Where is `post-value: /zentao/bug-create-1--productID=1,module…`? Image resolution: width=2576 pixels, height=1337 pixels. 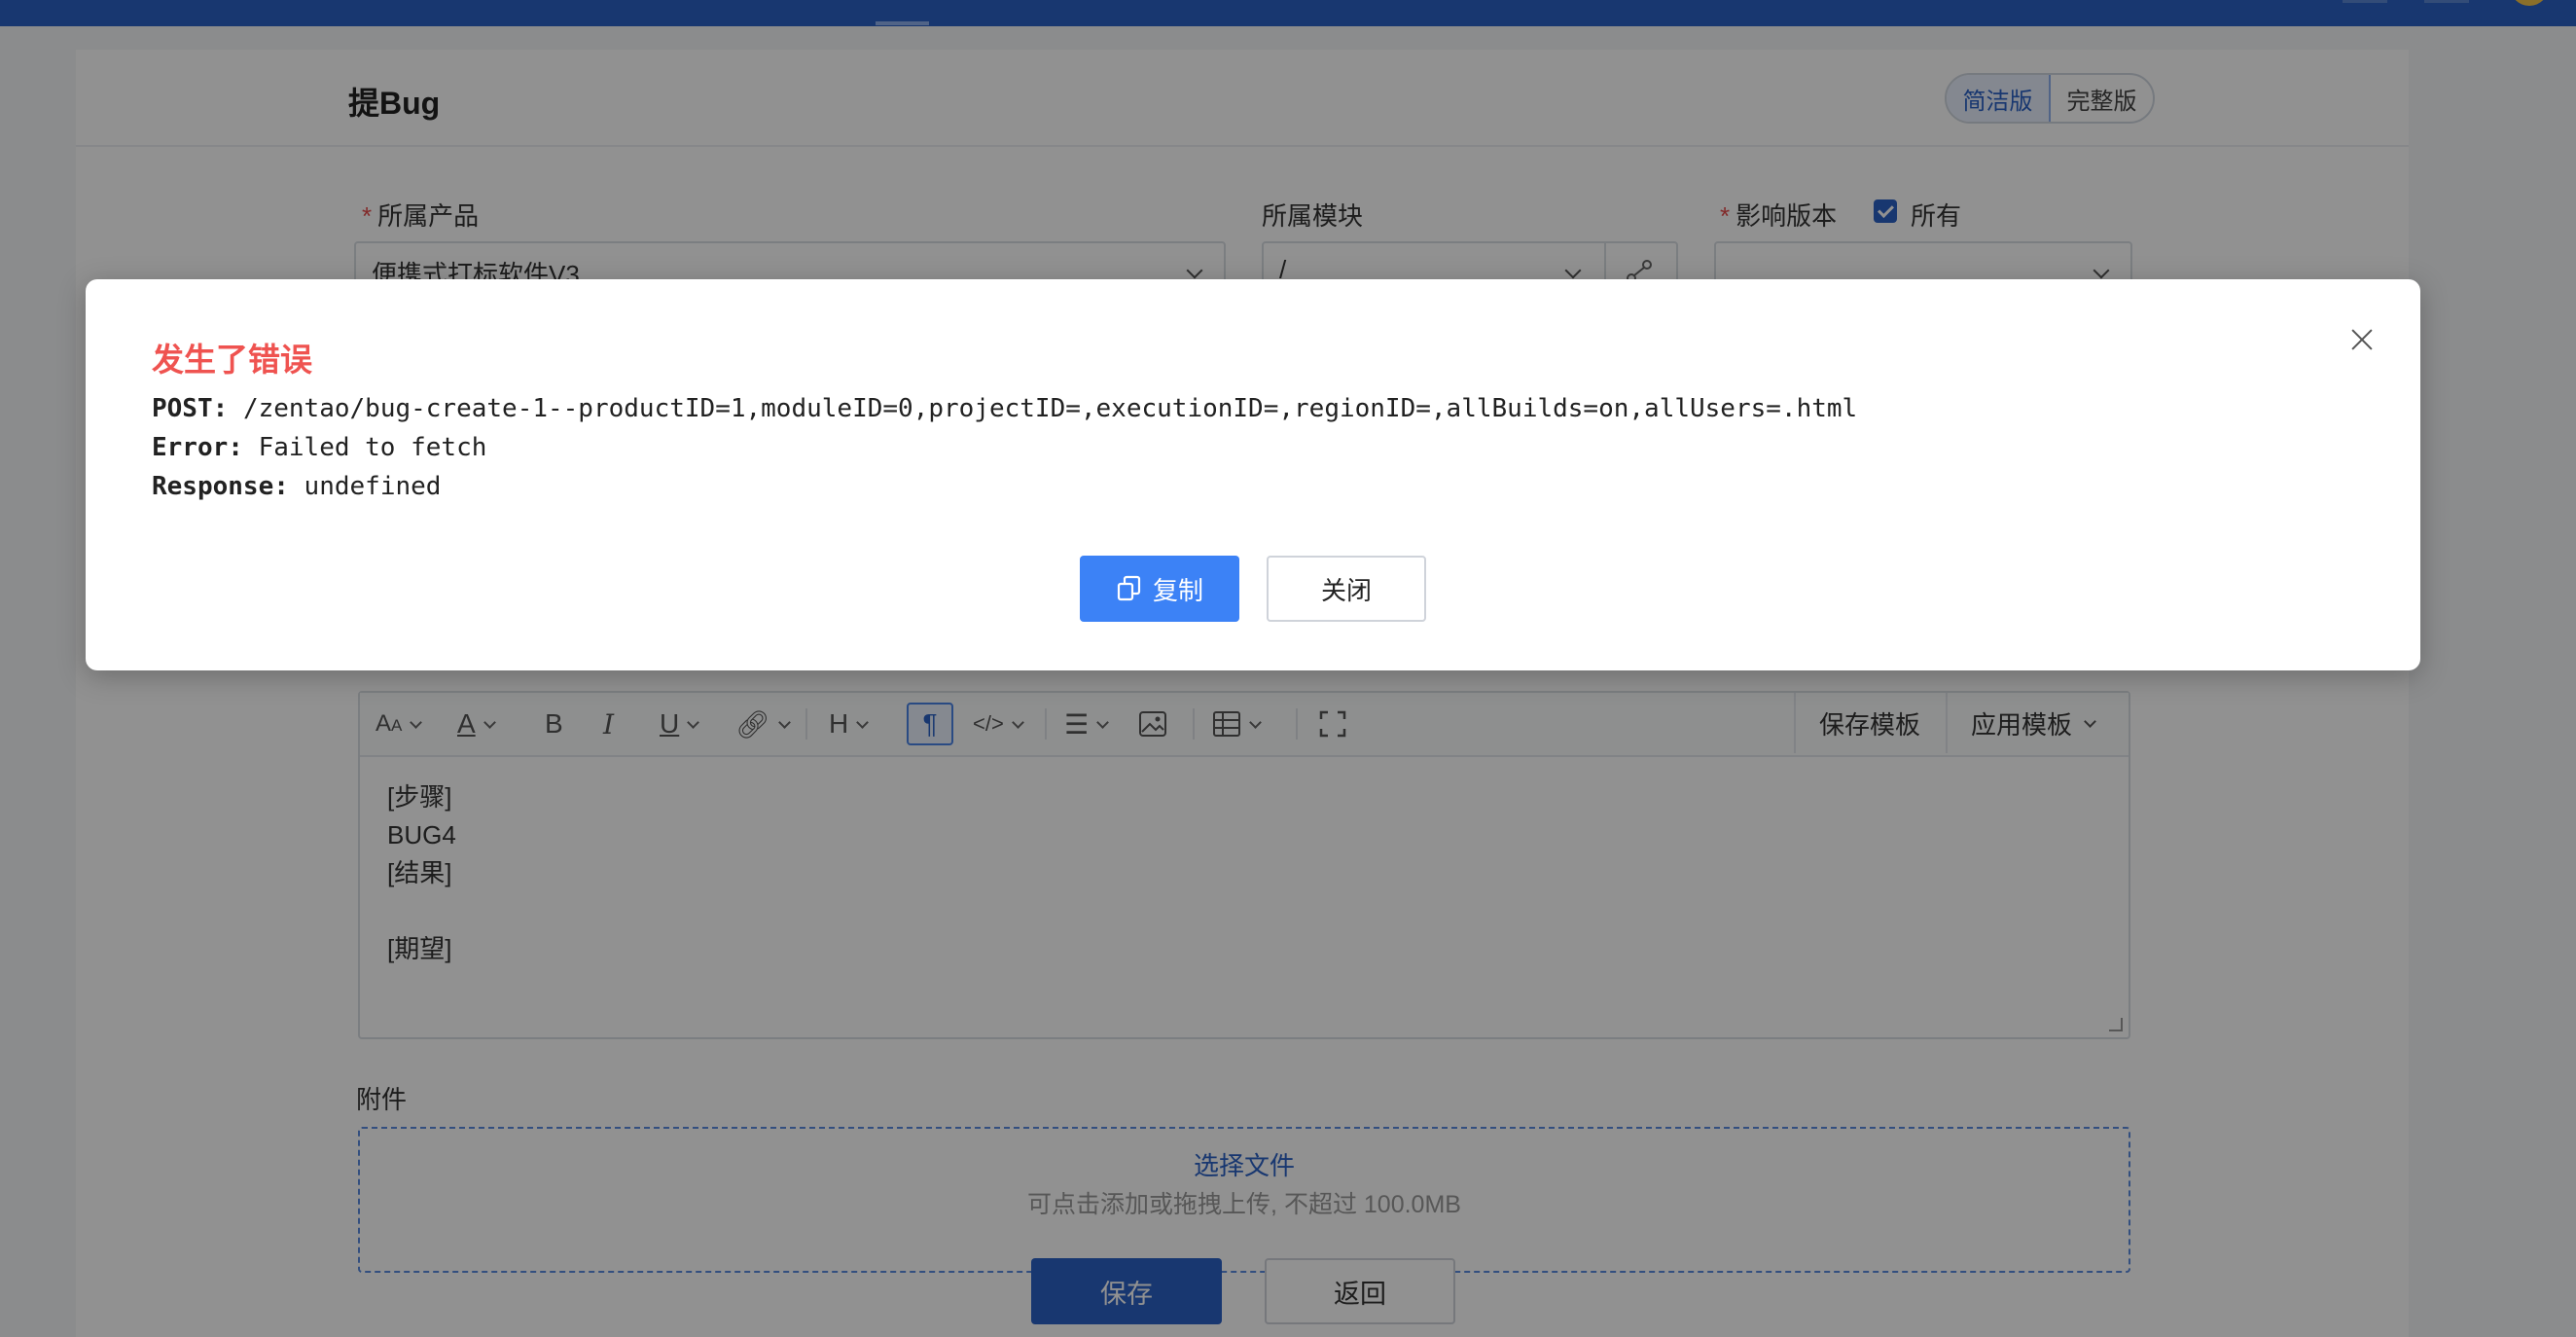
post-value: /zentao/bug-create-1--productID=1,module… is located at coordinates (1050, 408).